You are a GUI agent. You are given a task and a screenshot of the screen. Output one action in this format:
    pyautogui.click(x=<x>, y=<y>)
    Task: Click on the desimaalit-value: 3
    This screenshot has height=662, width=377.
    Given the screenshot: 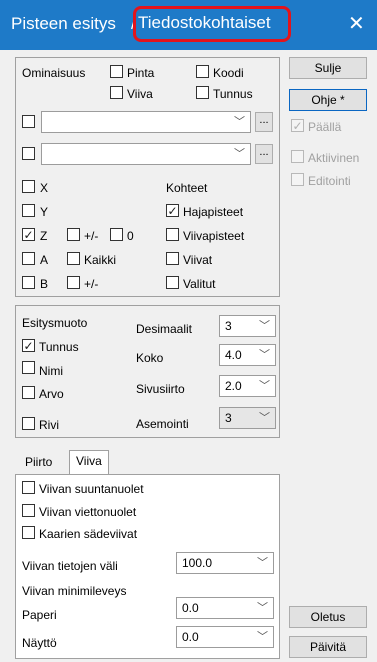 What is the action you would take?
    pyautogui.click(x=228, y=326)
    